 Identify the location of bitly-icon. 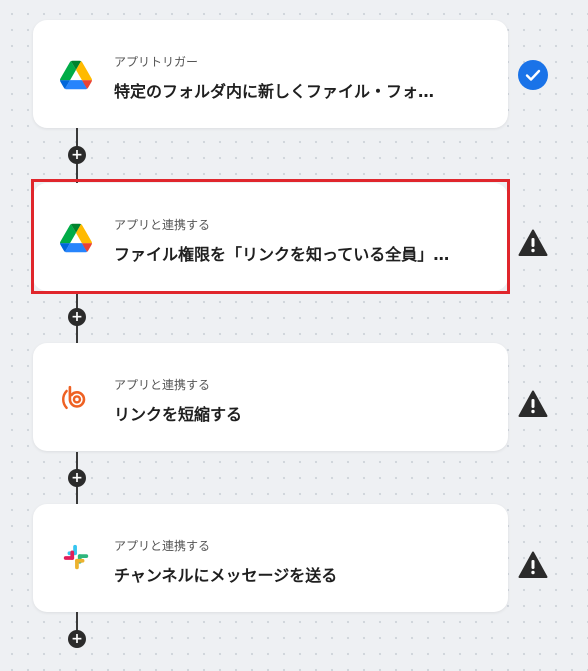
(74, 397).